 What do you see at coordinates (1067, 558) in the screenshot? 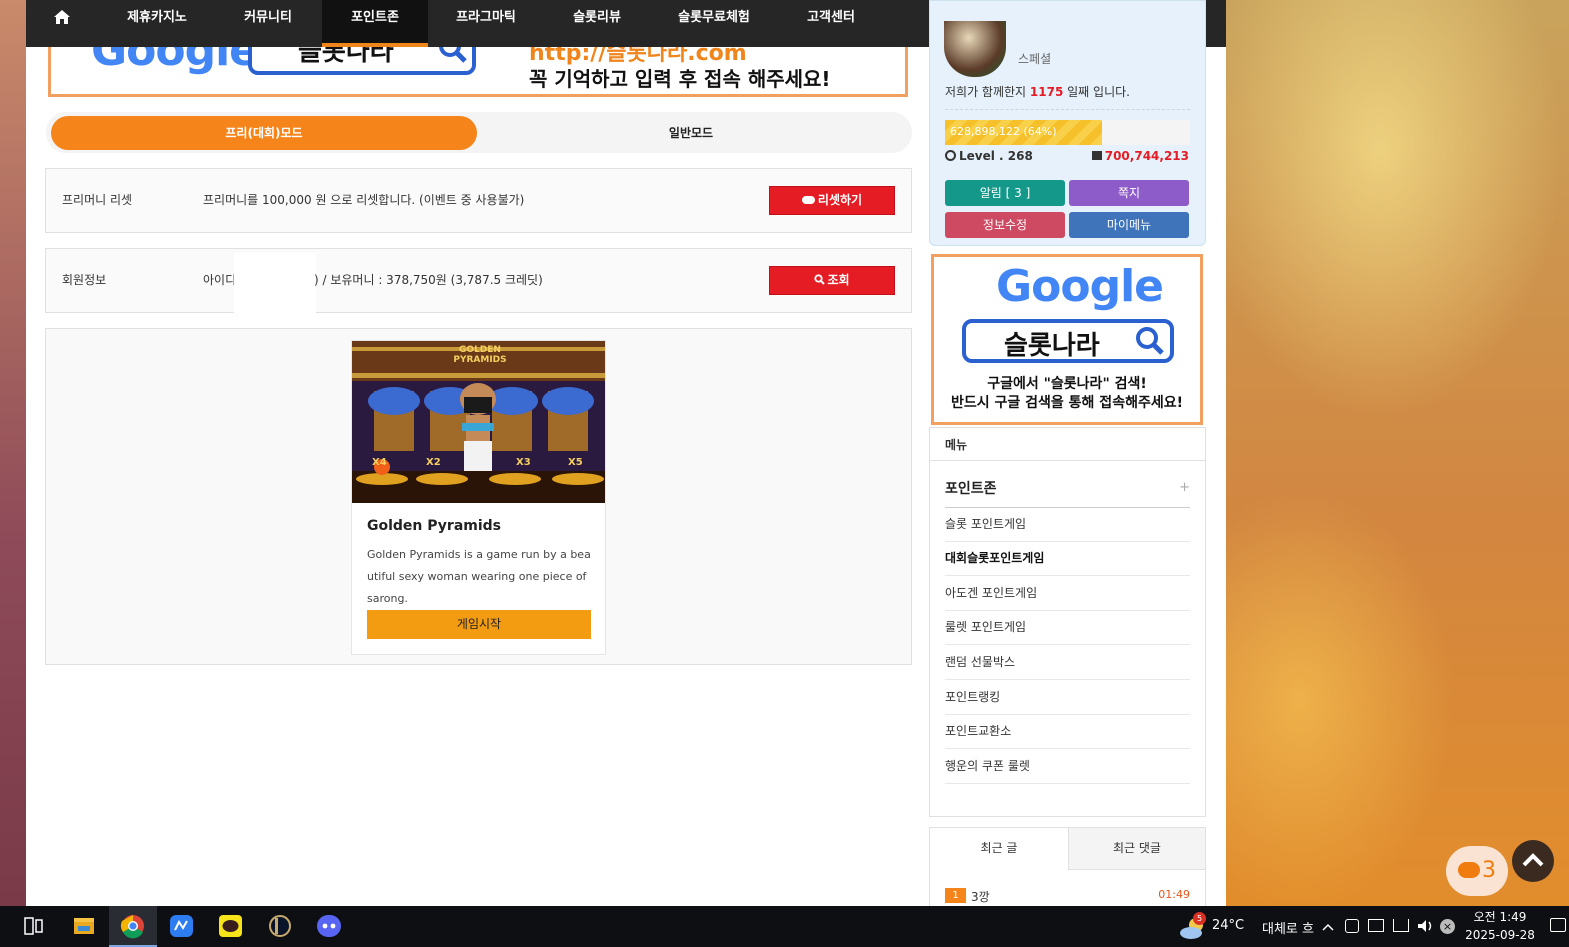
I see `menu-item-tournament-slot: 대회슬롯포인트게임` at bounding box center [1067, 558].